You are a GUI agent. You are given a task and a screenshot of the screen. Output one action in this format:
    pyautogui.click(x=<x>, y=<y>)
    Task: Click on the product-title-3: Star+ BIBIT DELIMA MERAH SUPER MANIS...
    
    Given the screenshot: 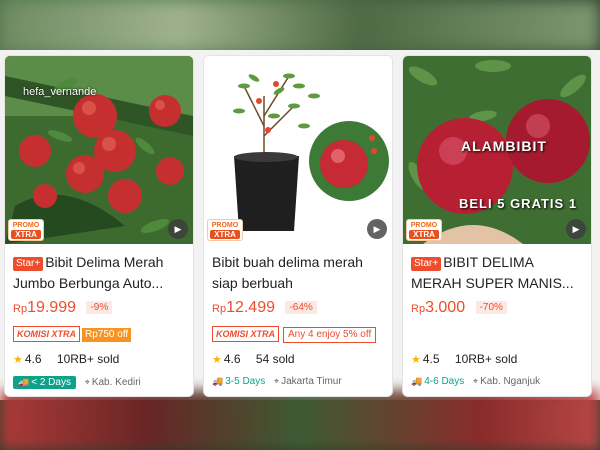 What is the action you would take?
    pyautogui.click(x=498, y=273)
    